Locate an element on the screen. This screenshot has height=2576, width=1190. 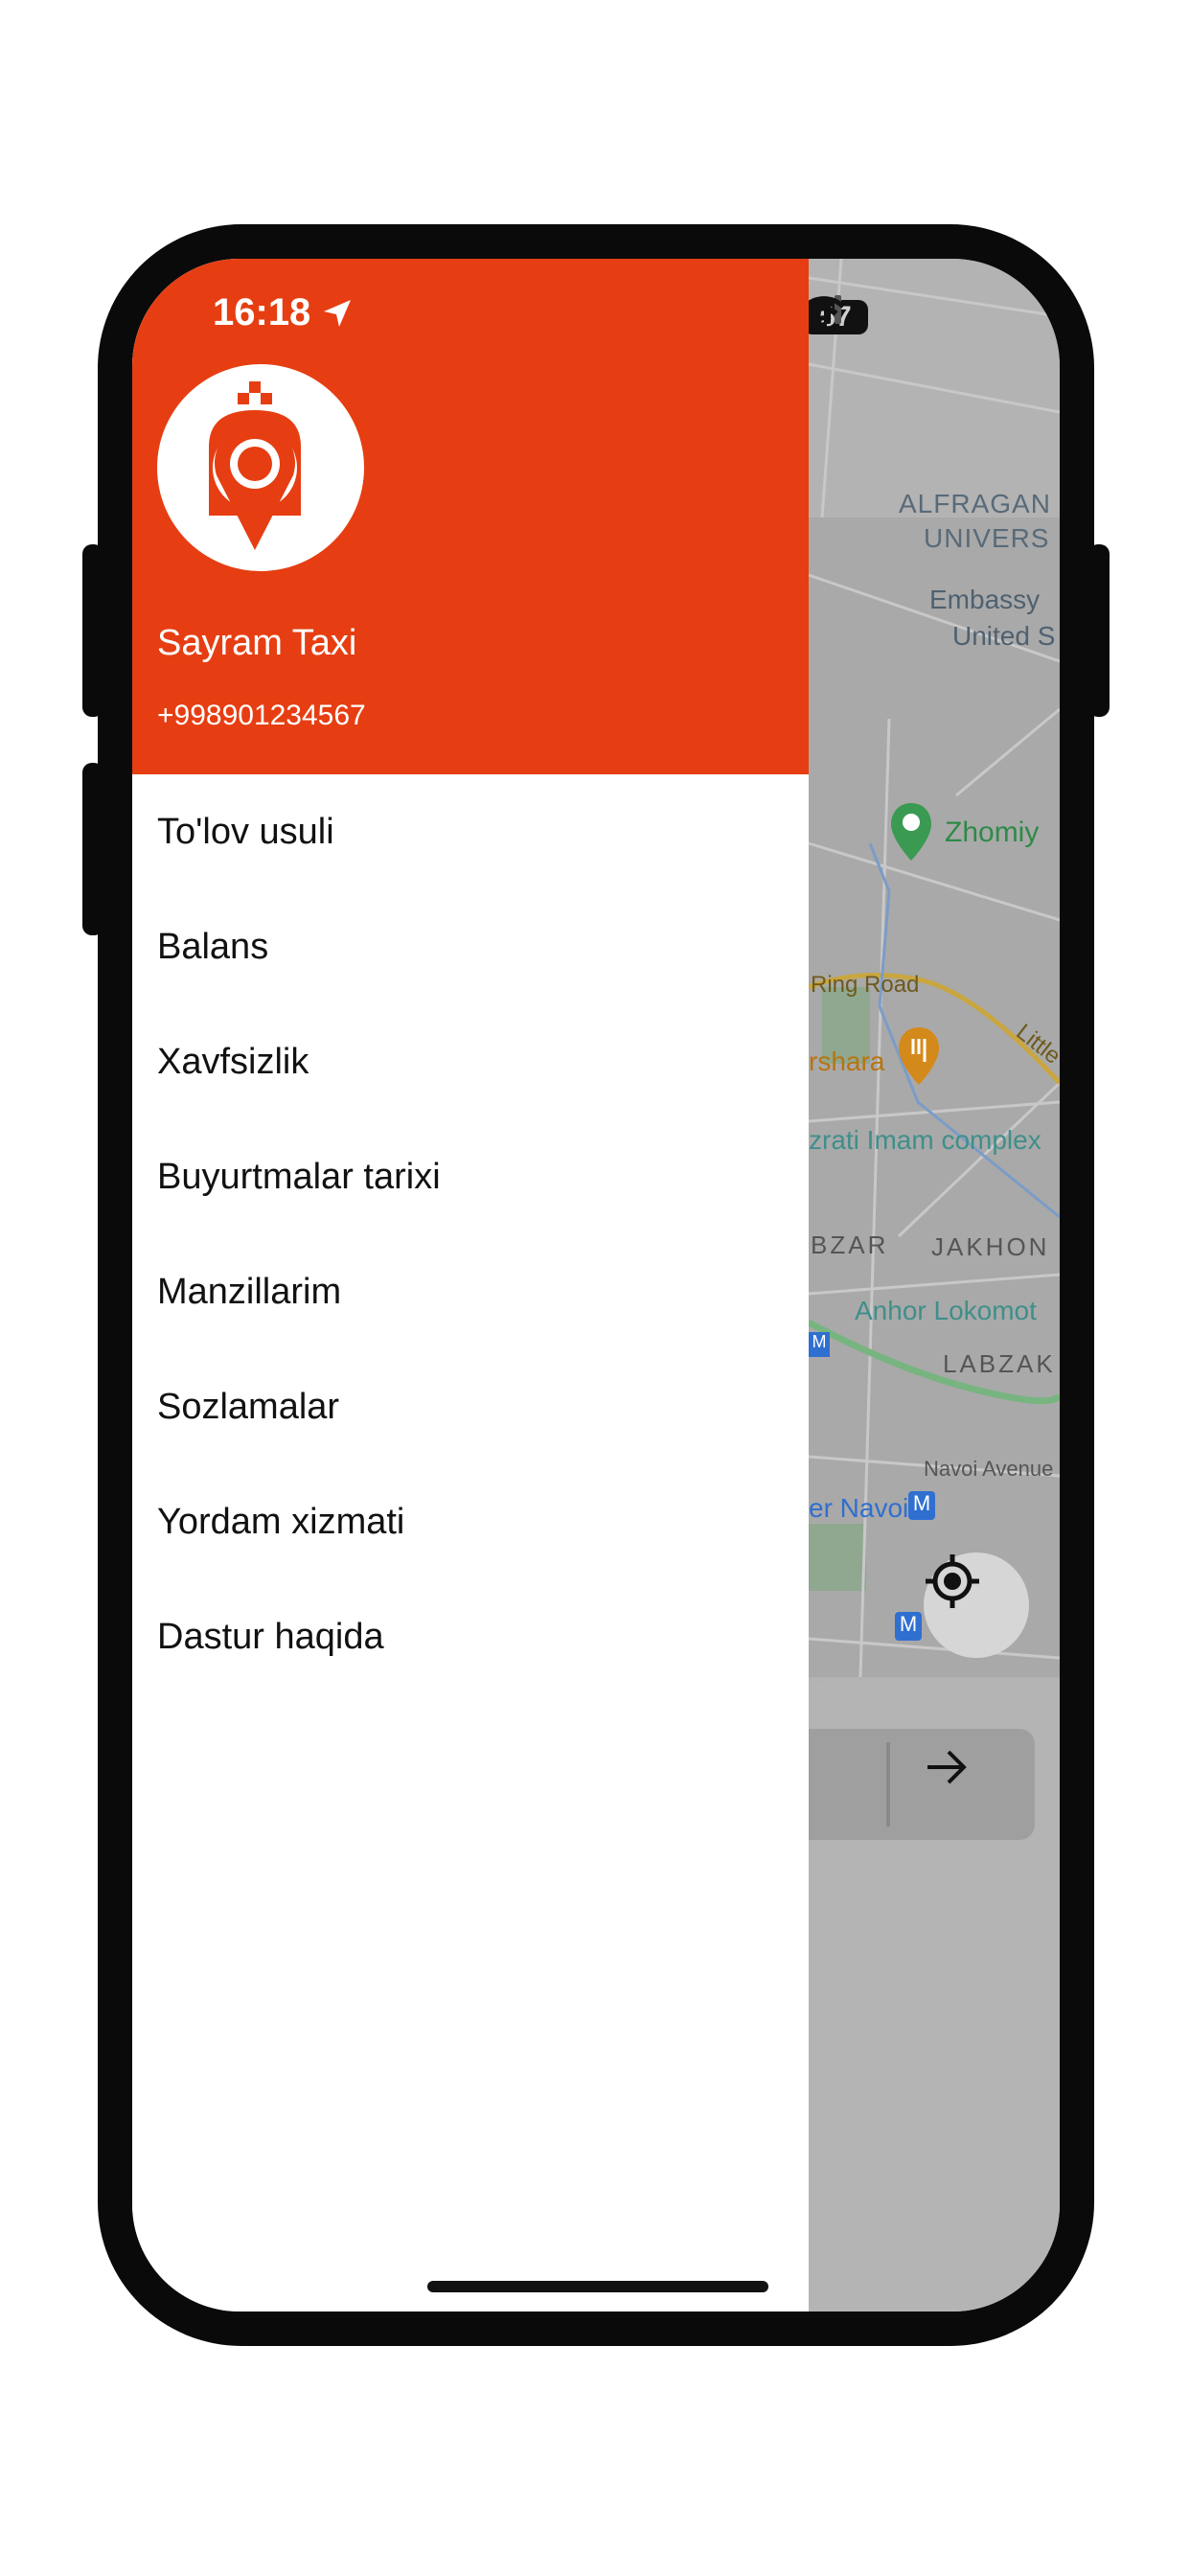
map-label: Navoi Avenue is located at coordinates (989, 1469).